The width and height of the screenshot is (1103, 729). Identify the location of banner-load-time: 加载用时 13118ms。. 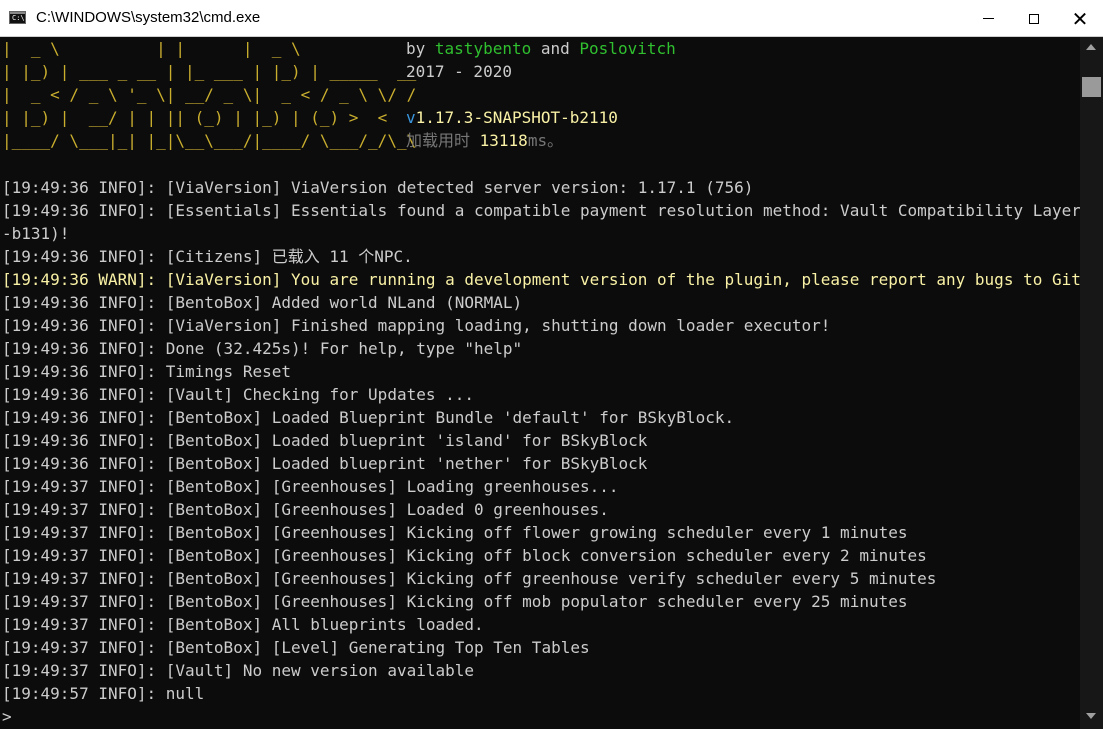
(484, 140).